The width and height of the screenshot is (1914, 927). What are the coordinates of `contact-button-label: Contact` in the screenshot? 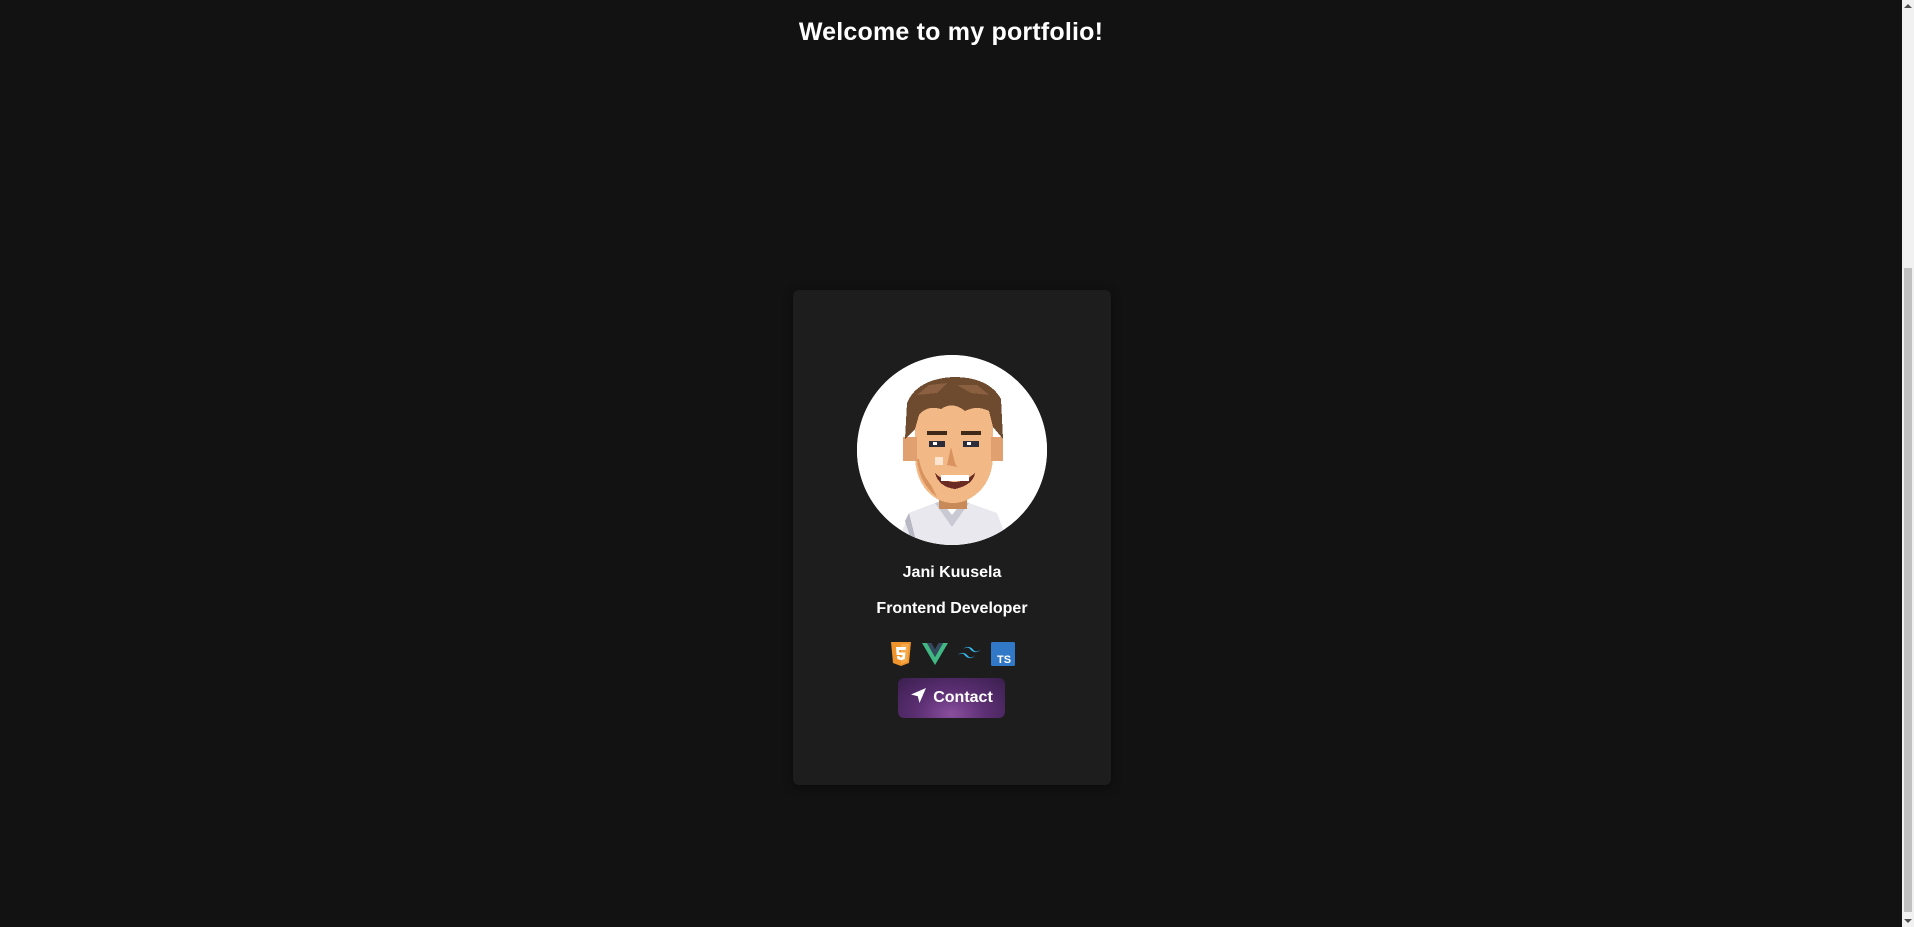 It's located at (963, 697).